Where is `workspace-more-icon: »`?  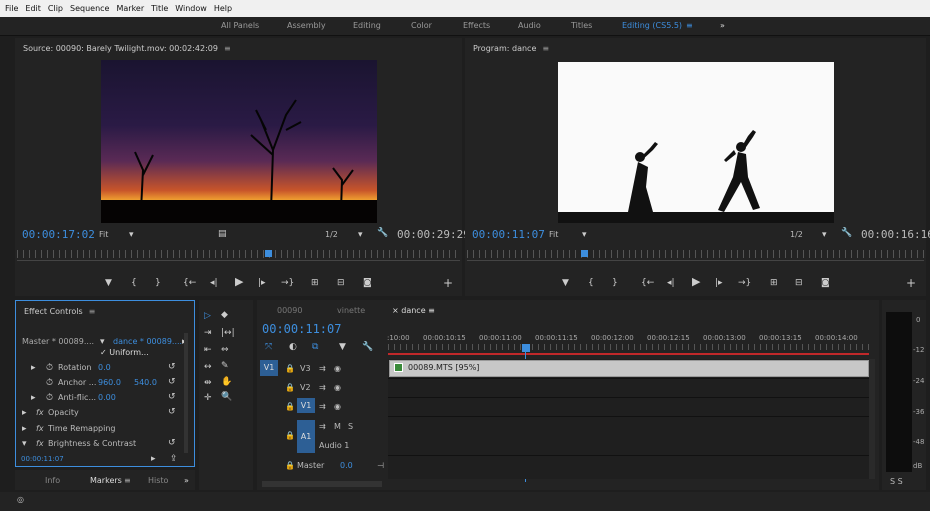 workspace-more-icon: » is located at coordinates (722, 25).